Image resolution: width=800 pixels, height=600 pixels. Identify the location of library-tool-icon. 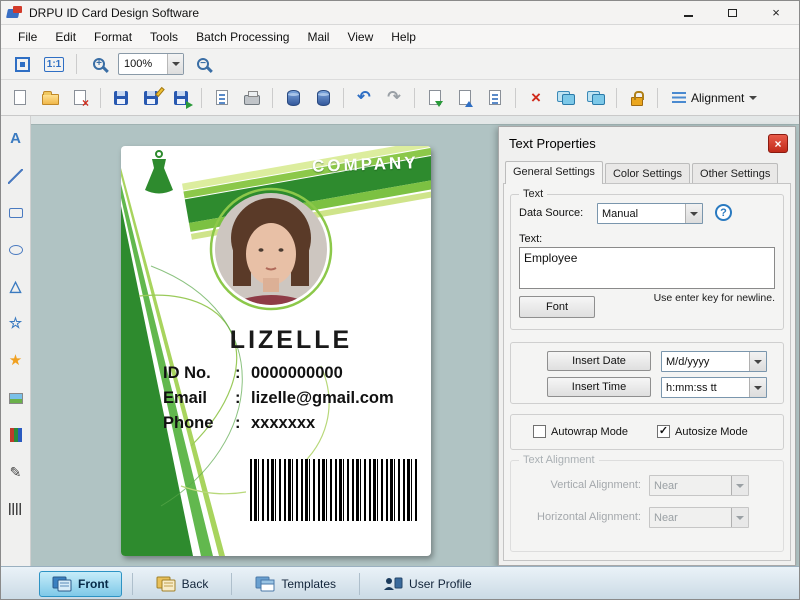
(15, 435).